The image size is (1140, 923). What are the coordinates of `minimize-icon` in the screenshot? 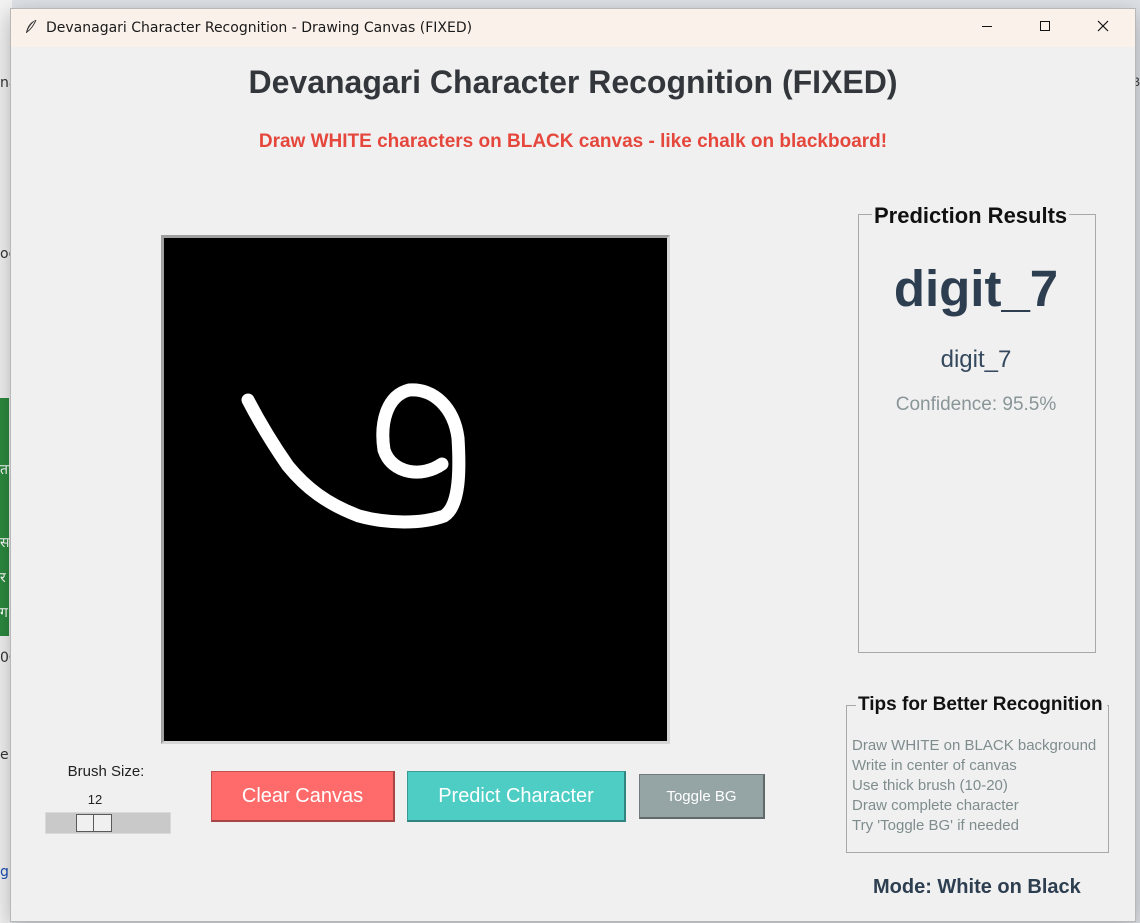 It's located at (987, 28).